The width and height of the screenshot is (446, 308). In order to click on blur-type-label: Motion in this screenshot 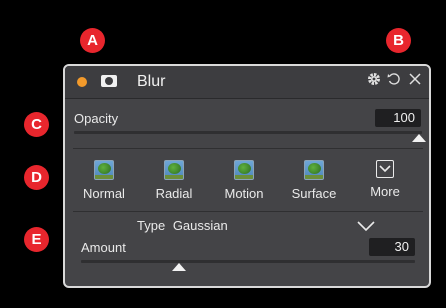, I will do `click(244, 193)`.